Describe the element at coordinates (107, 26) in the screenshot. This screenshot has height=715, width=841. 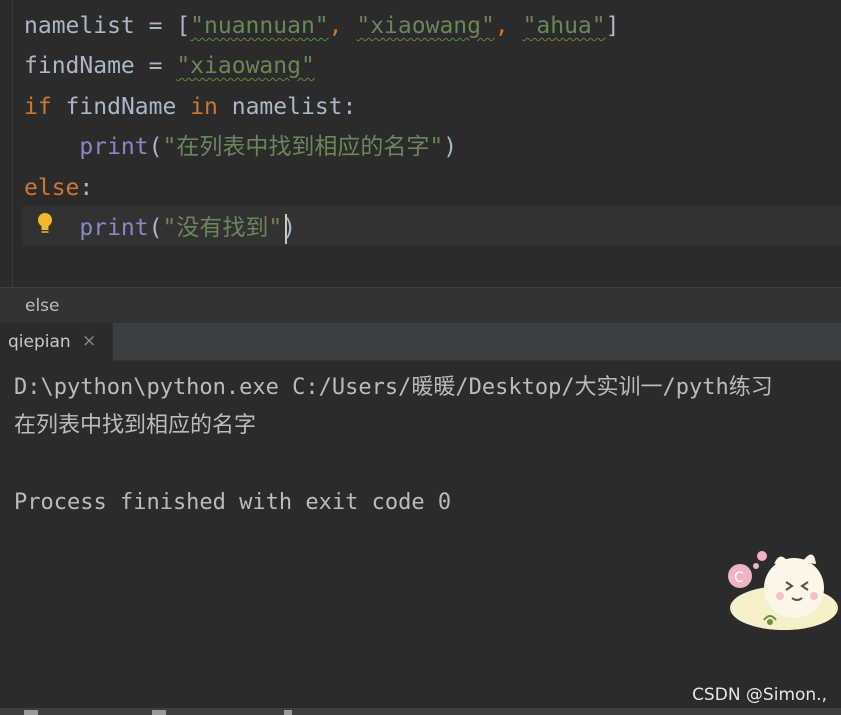
I see `code-token: namelist = [` at that location.